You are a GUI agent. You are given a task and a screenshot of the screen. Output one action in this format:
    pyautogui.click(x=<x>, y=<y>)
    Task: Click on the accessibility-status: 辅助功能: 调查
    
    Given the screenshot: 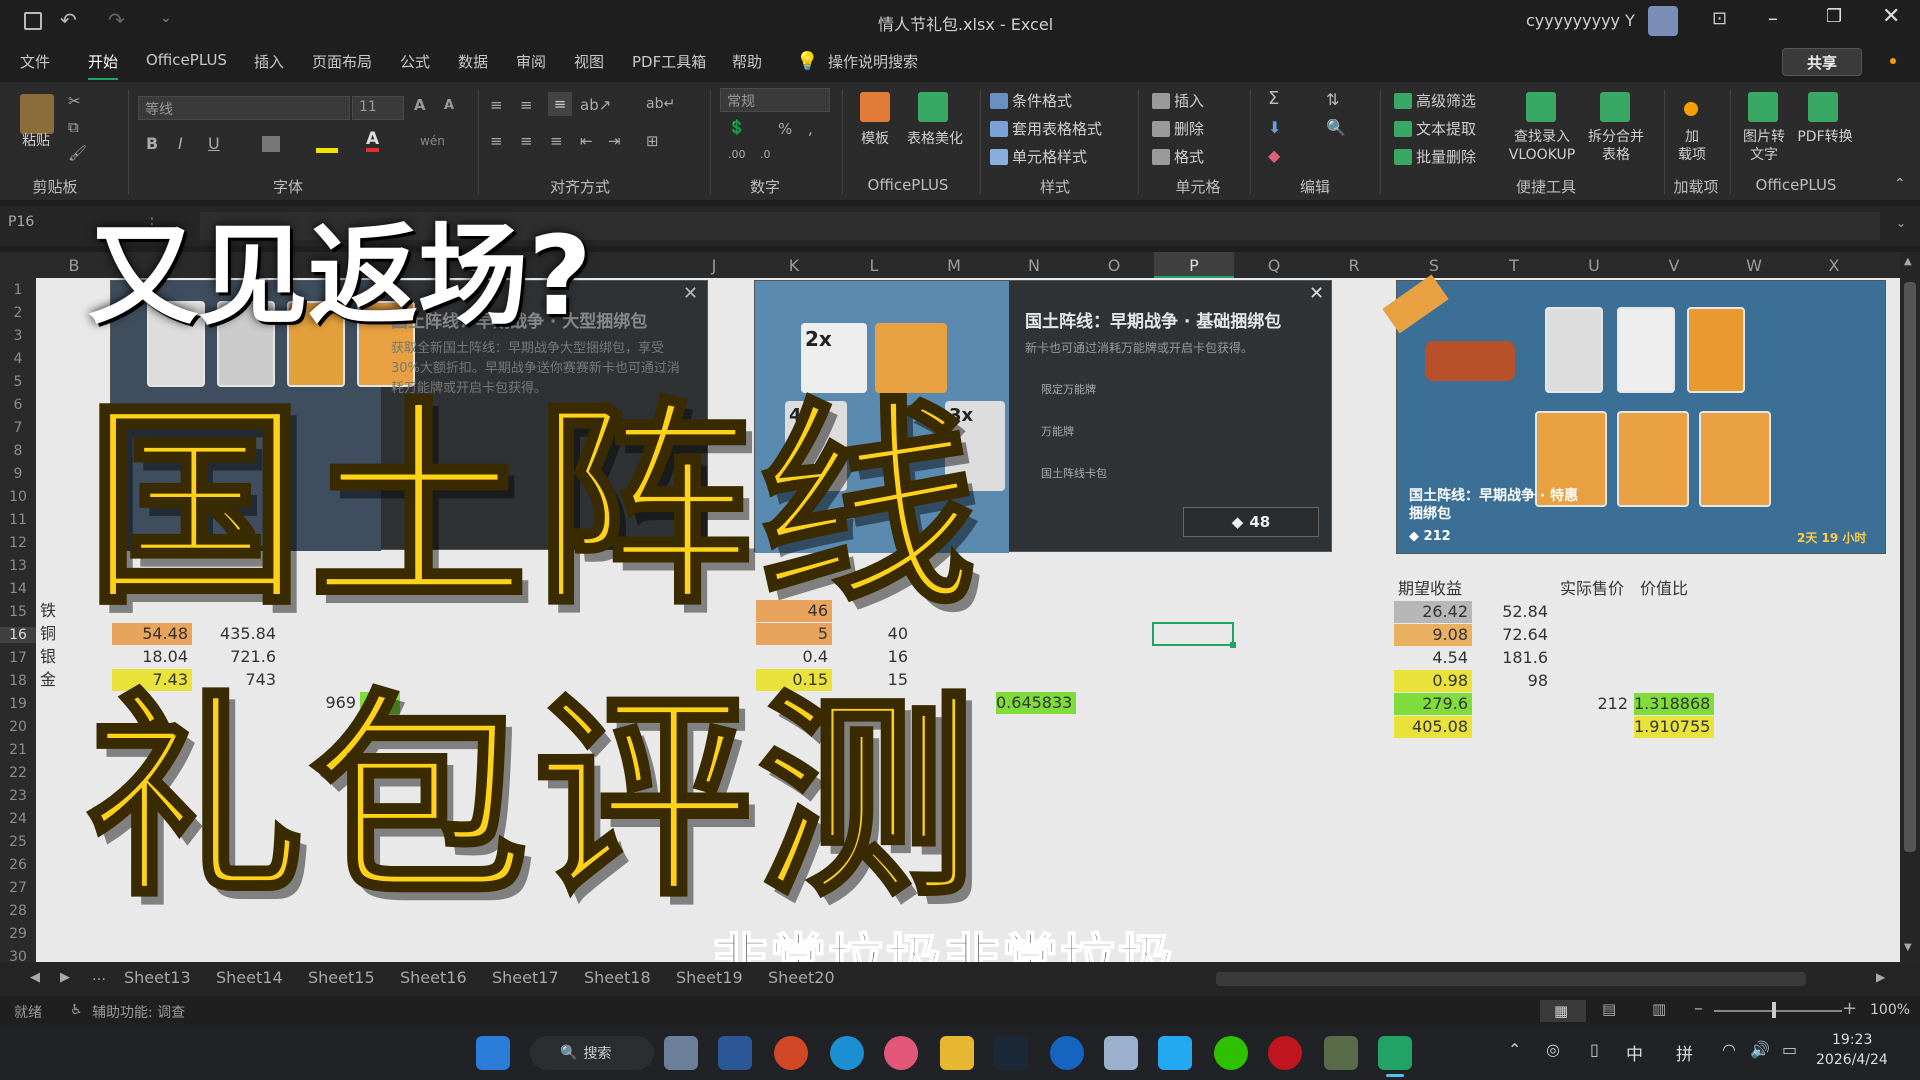 What is the action you would take?
    pyautogui.click(x=138, y=1012)
    